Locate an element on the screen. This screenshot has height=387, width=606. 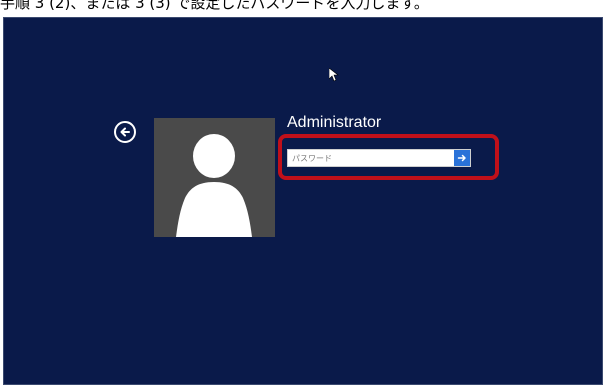
instruction-caption: 手順 3 (2)、または 3 (3) で設定したパスワードを入力します。 is located at coordinates (214, 6).